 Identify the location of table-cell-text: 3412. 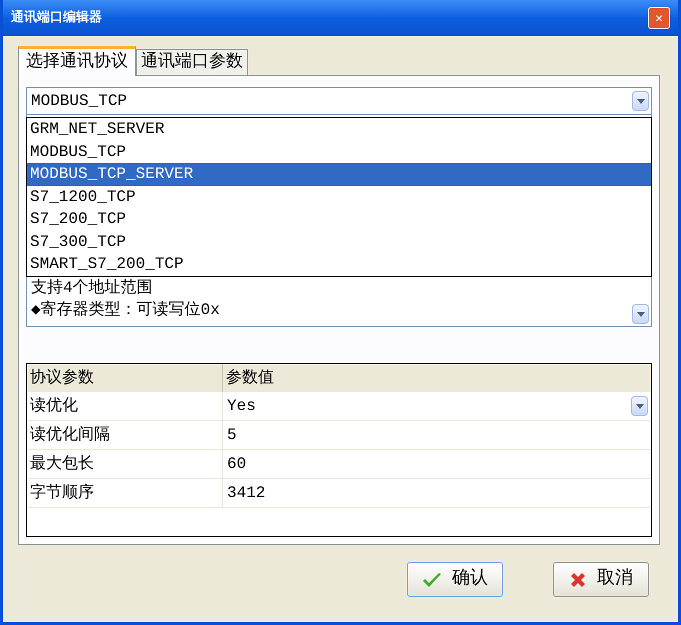
(246, 493).